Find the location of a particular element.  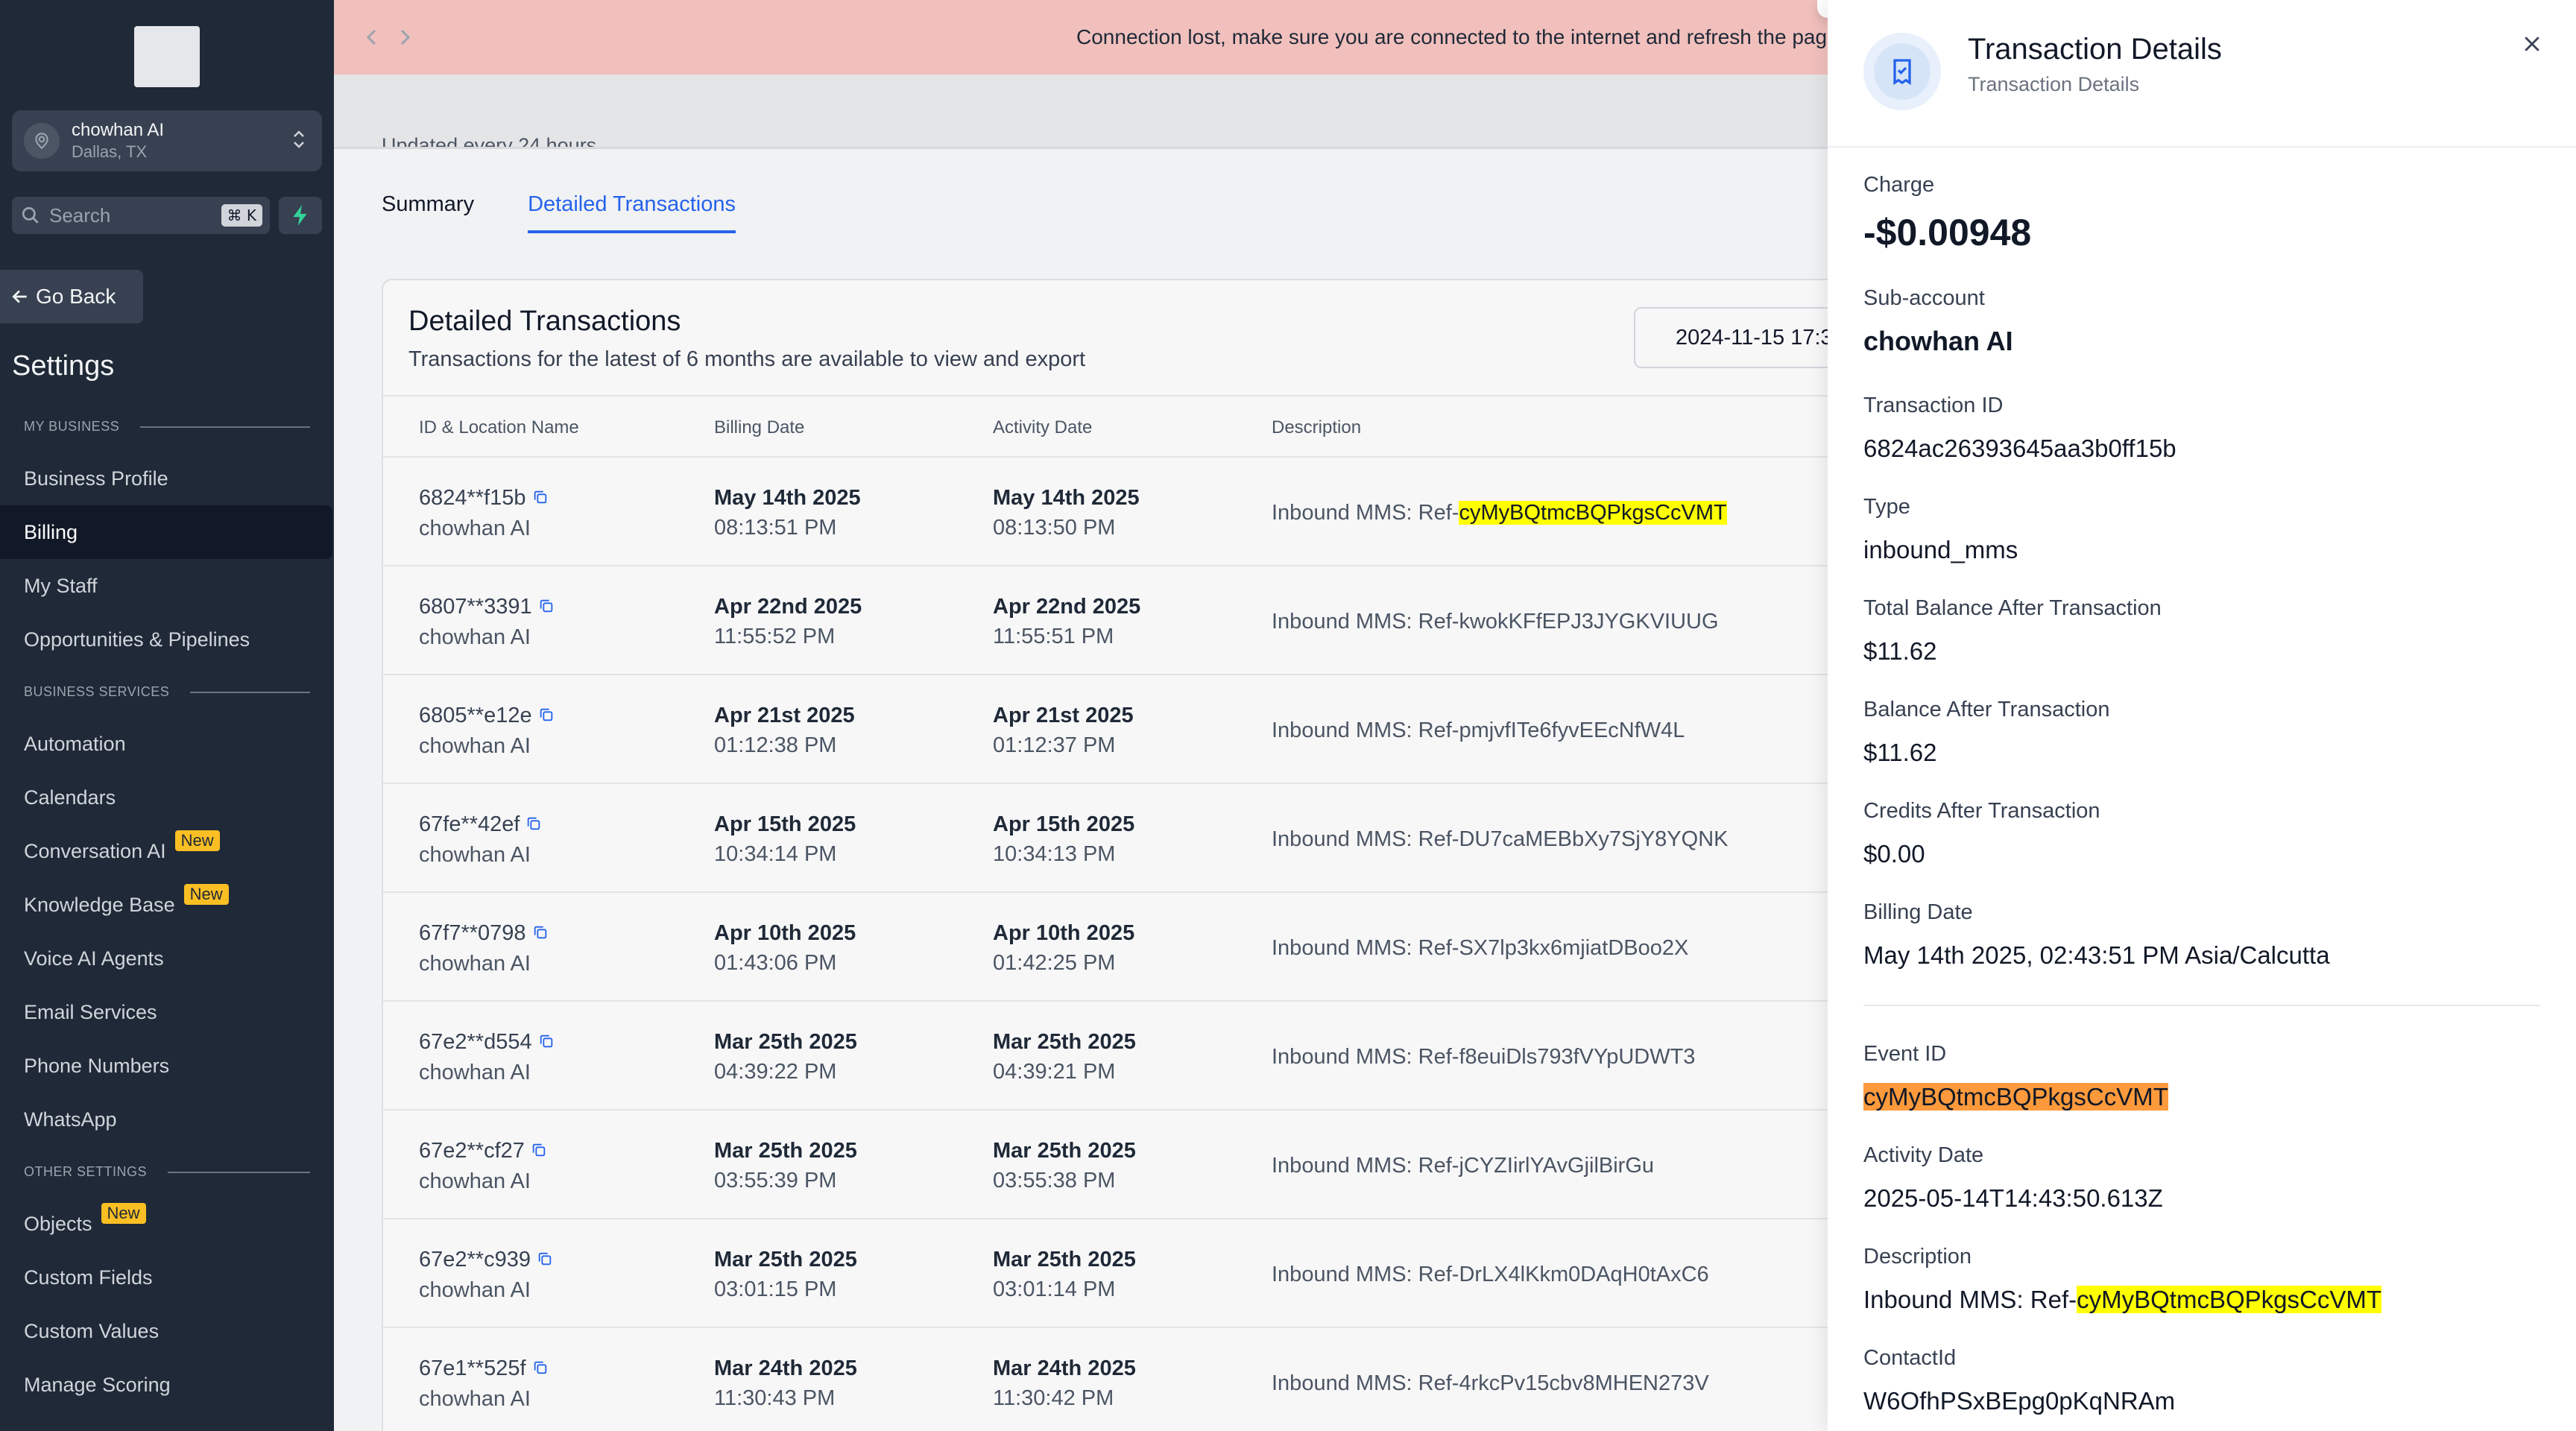

back-arrow-icon is located at coordinates (372, 38).